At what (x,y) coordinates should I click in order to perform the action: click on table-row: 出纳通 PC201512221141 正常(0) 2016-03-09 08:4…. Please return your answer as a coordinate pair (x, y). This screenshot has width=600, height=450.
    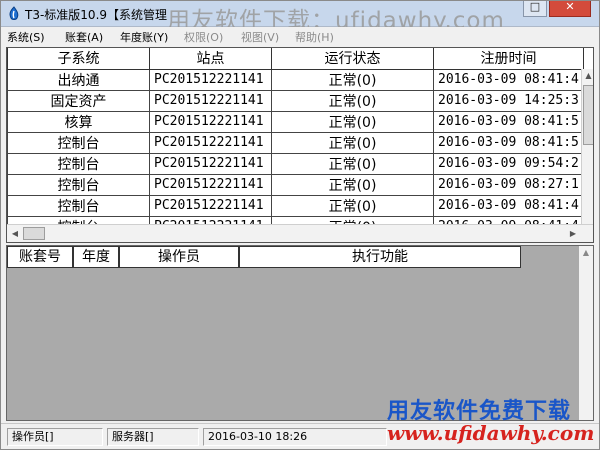
    Looking at the image, I should click on (295, 79).